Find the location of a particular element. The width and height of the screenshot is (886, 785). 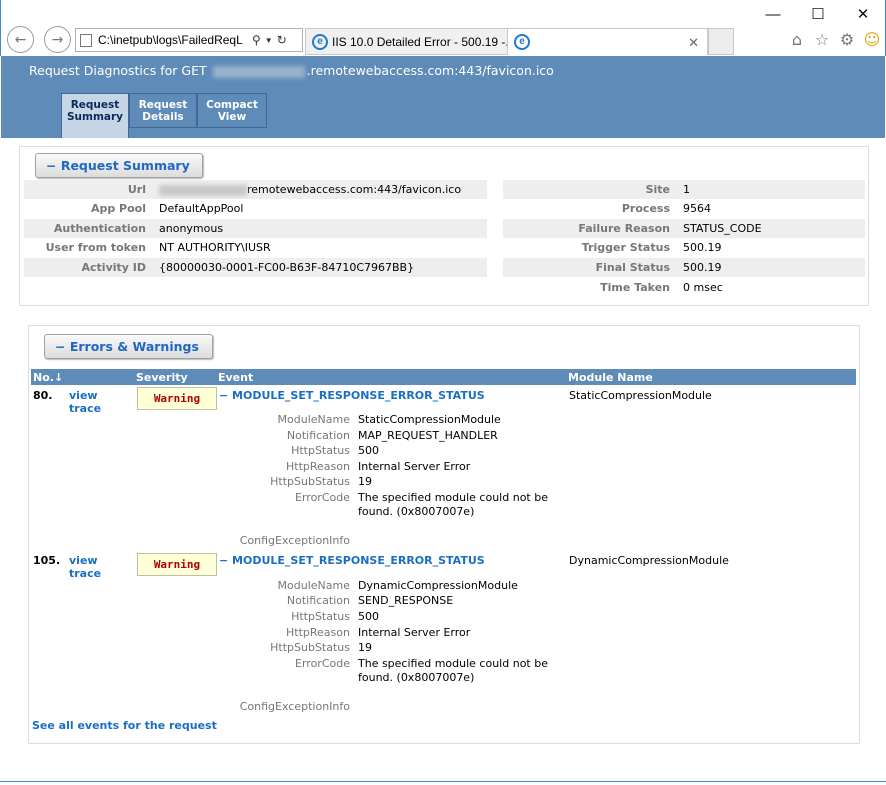

summary-label: Activity ID is located at coordinates (114, 267).